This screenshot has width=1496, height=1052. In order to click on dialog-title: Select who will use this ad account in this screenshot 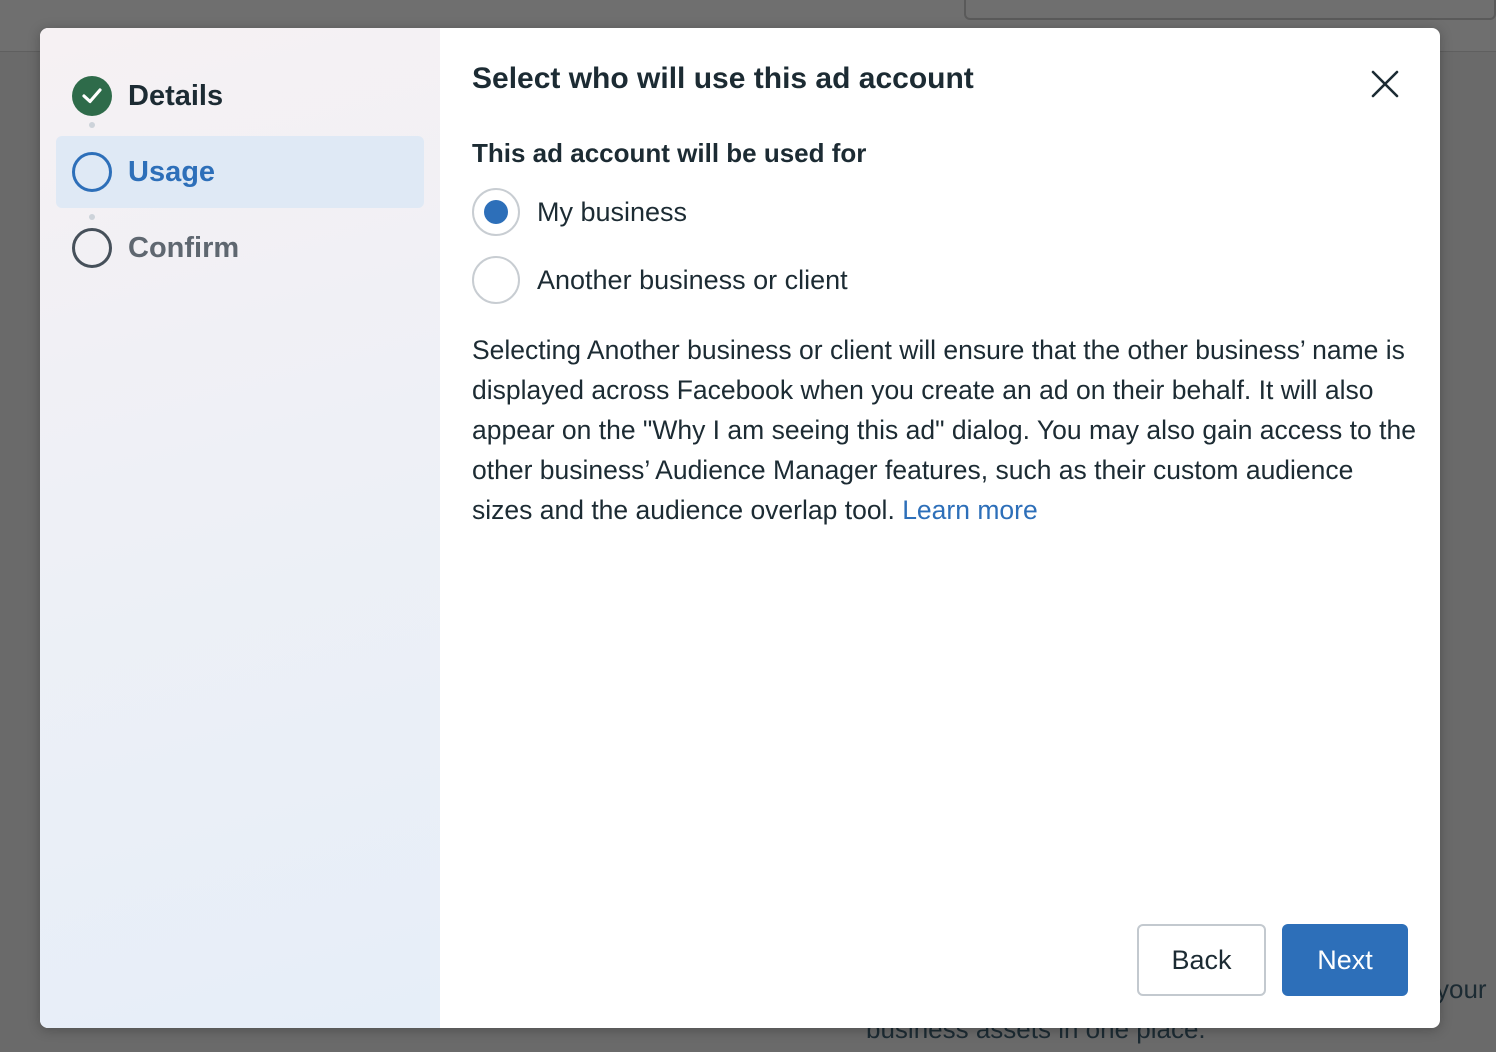, I will do `click(723, 78)`.